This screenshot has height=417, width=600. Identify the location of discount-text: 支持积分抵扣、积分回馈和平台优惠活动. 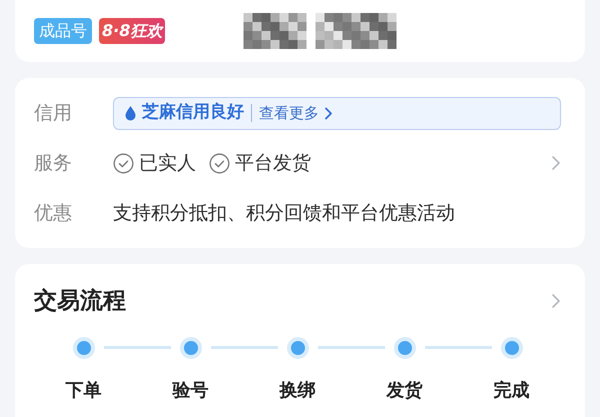
(284, 213).